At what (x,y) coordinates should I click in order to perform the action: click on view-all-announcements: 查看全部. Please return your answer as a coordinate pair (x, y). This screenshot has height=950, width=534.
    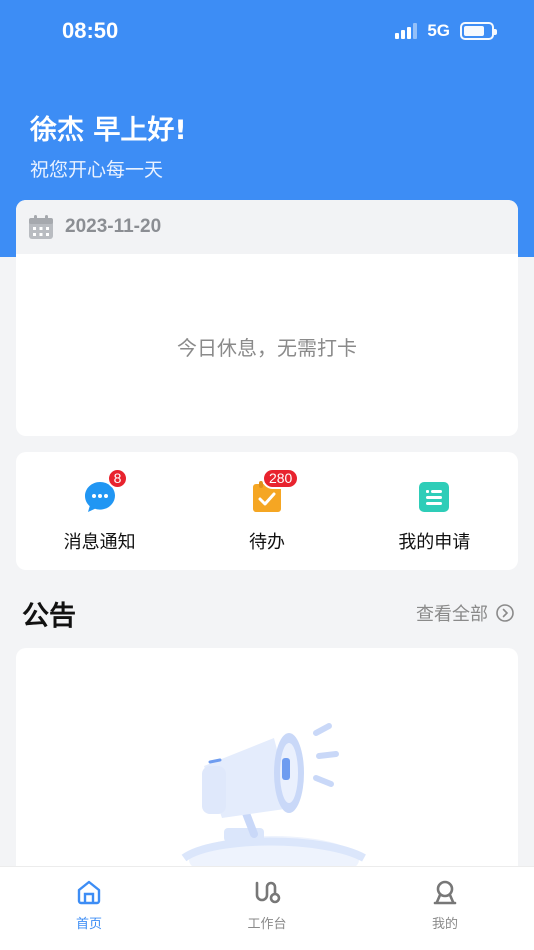
    Looking at the image, I should click on (465, 613).